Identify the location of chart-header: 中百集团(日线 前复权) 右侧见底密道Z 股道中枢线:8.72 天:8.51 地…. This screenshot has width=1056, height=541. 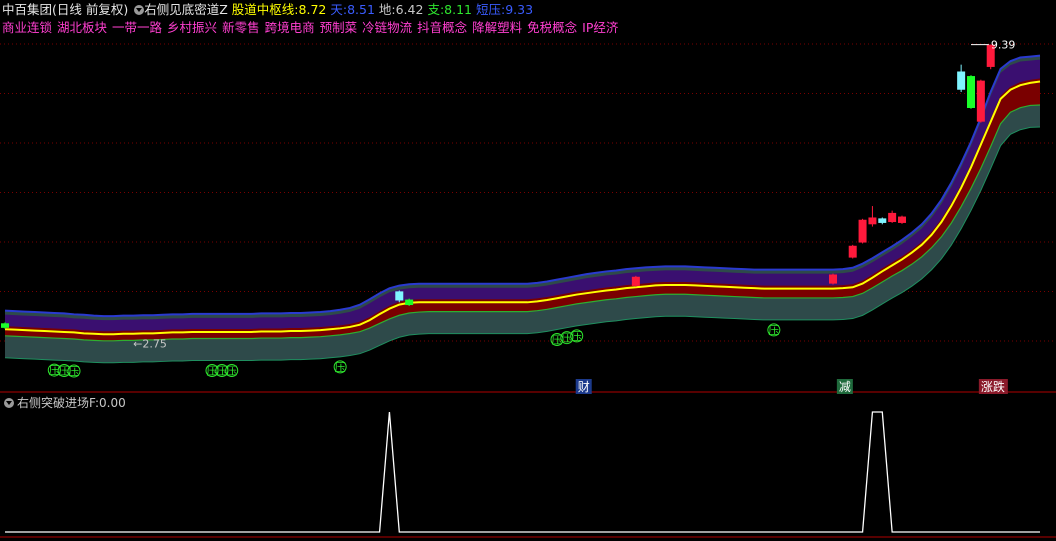
(267, 10).